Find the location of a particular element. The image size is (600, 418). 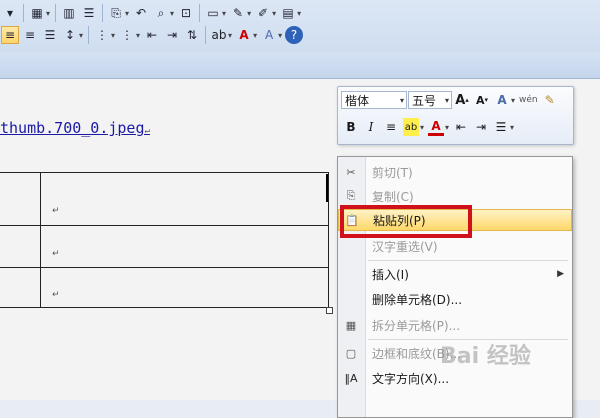

fit-page-icon: ⊡ is located at coordinates (186, 13).